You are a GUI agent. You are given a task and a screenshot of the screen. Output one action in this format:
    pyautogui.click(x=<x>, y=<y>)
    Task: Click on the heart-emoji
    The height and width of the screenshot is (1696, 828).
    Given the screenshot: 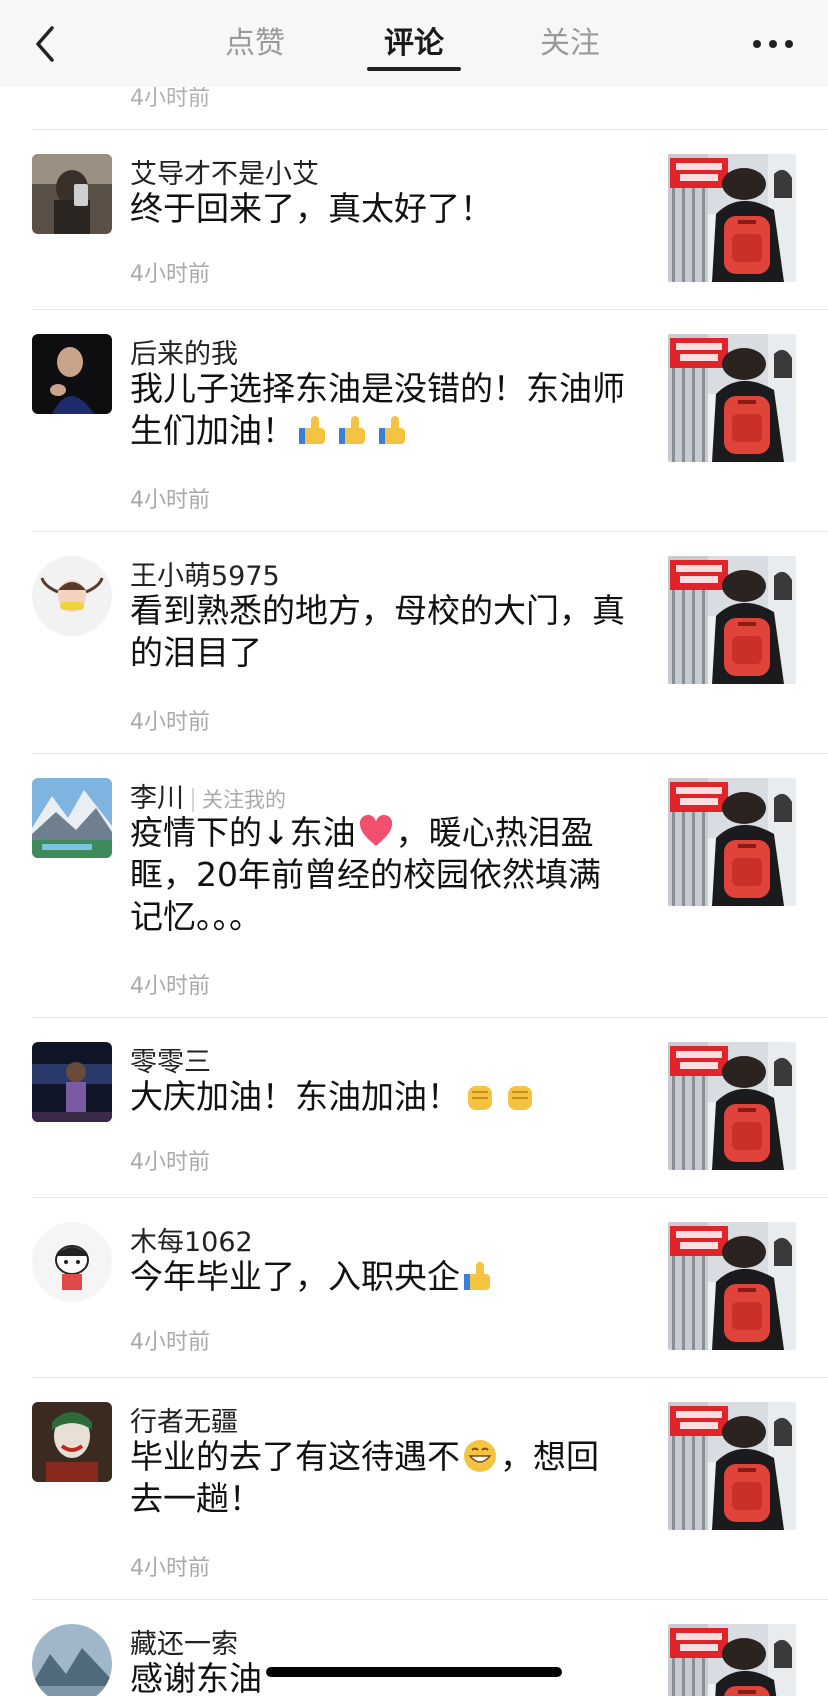 What is the action you would take?
    pyautogui.click(x=375, y=830)
    